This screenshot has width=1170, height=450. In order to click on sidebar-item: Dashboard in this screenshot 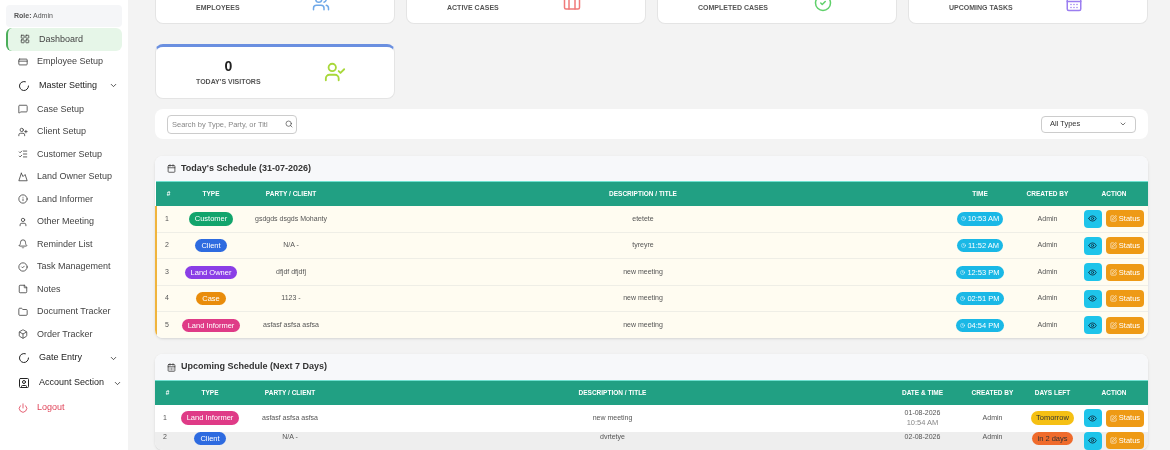, I will do `click(64, 39)`.